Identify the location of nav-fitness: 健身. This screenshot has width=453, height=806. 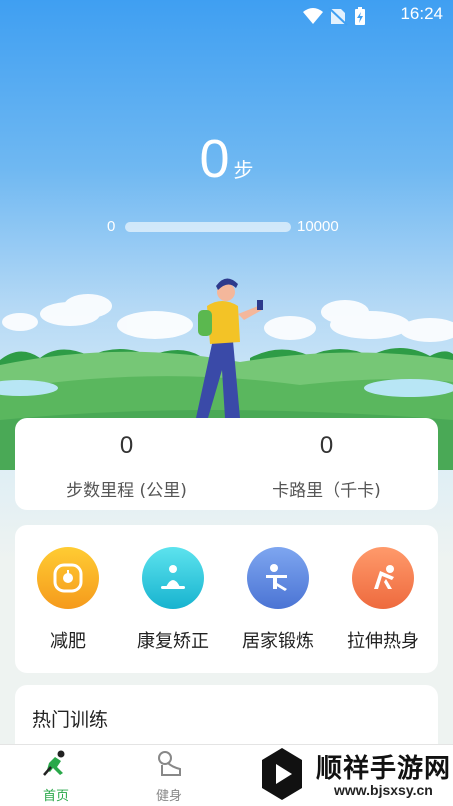
(169, 776).